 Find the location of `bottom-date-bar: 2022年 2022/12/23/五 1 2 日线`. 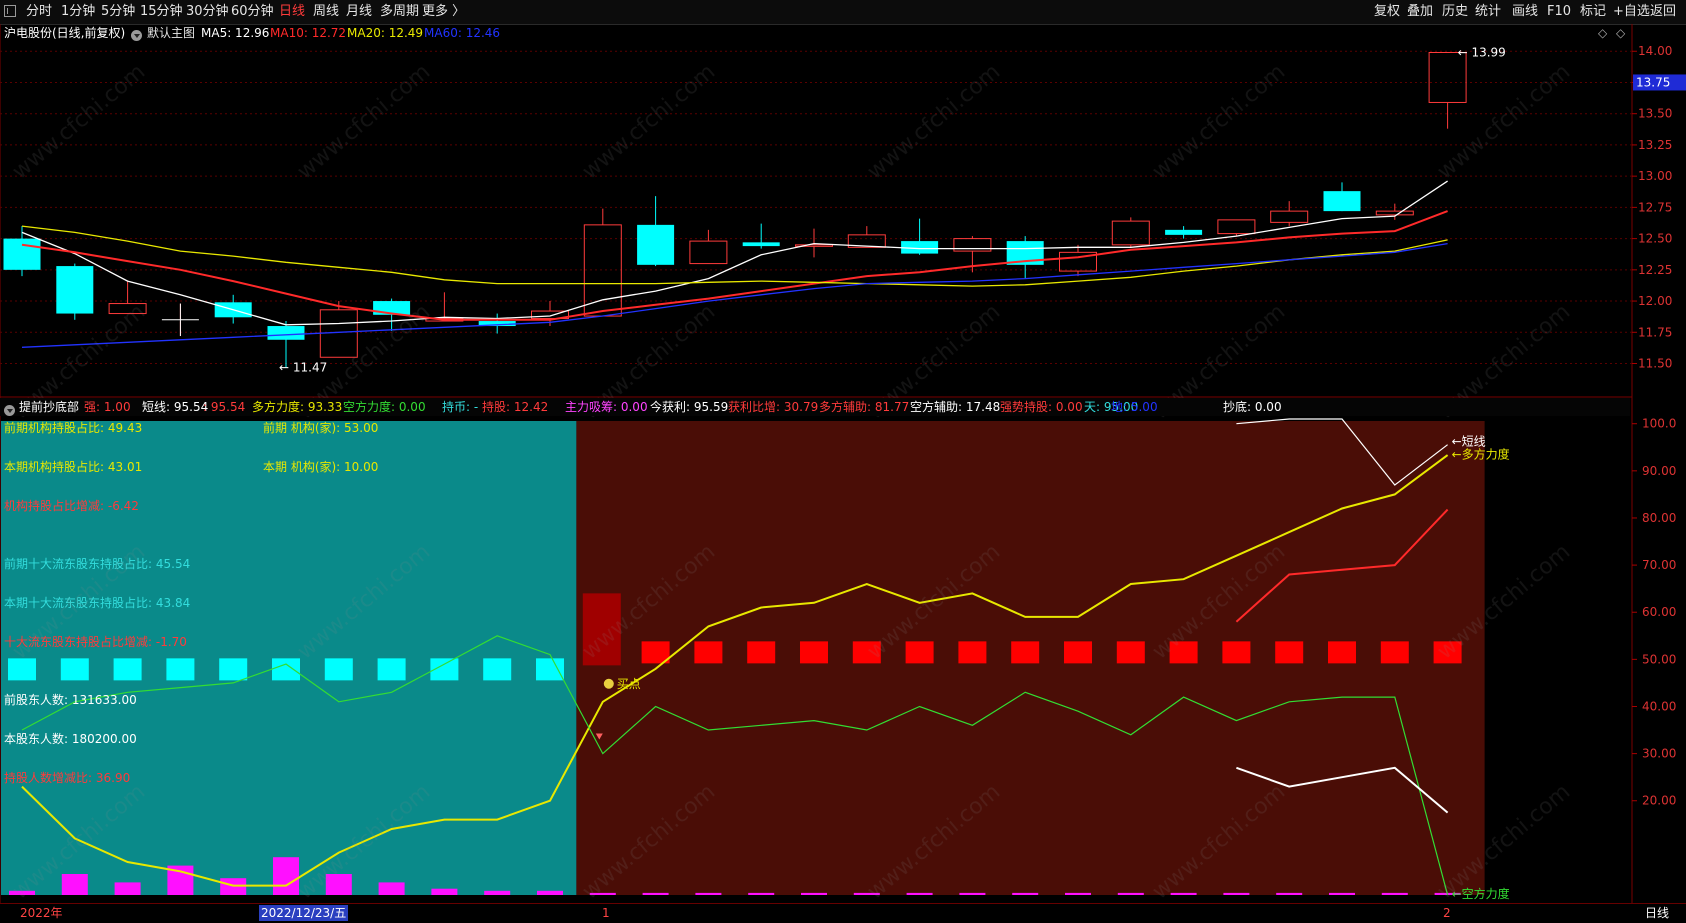

bottom-date-bar: 2022年 2022/12/23/五 1 2 日线 is located at coordinates (843, 913).